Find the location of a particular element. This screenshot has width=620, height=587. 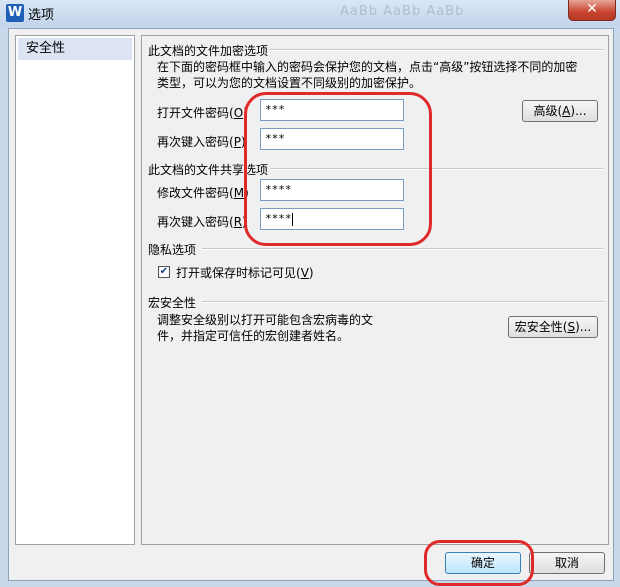

access-key: R is located at coordinates (238, 222).